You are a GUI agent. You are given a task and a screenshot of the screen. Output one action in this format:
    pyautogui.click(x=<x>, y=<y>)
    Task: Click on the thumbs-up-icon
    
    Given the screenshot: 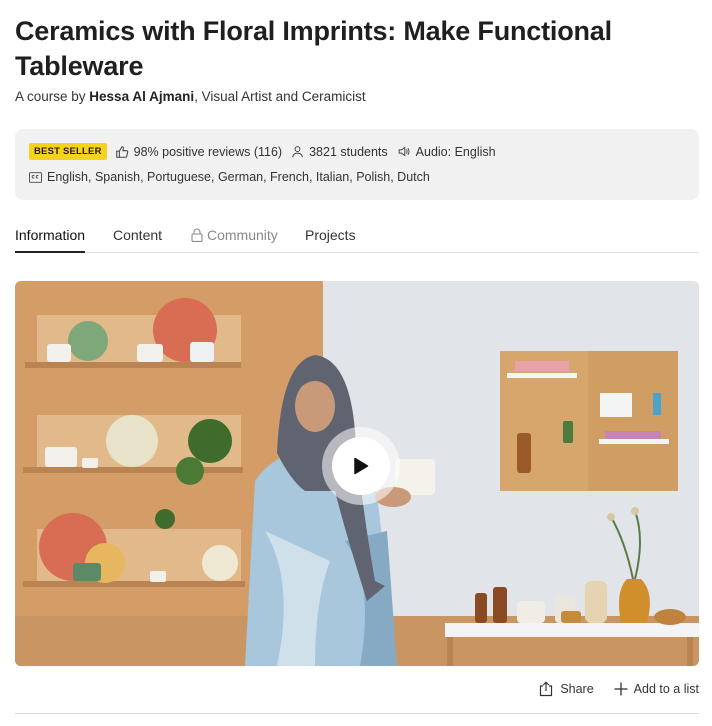 What is the action you would take?
    pyautogui.click(x=121, y=151)
    